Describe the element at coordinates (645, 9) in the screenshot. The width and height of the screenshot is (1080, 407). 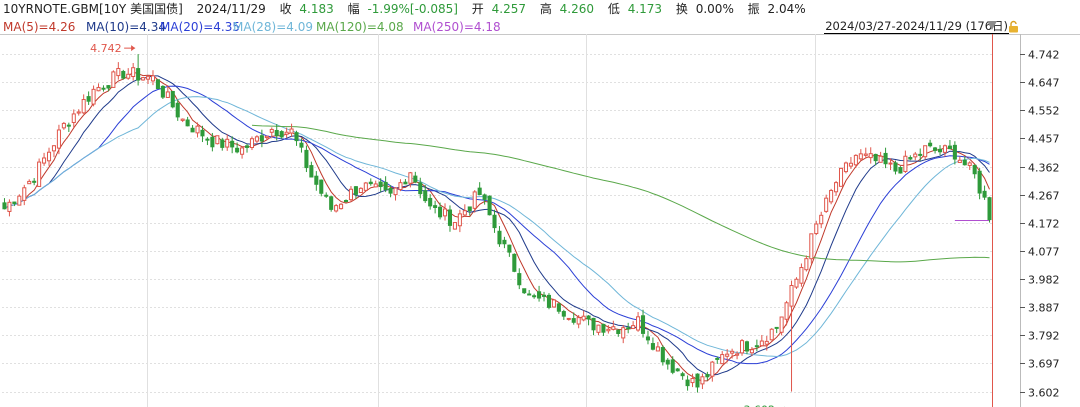
I see `low-value: 4.173` at that location.